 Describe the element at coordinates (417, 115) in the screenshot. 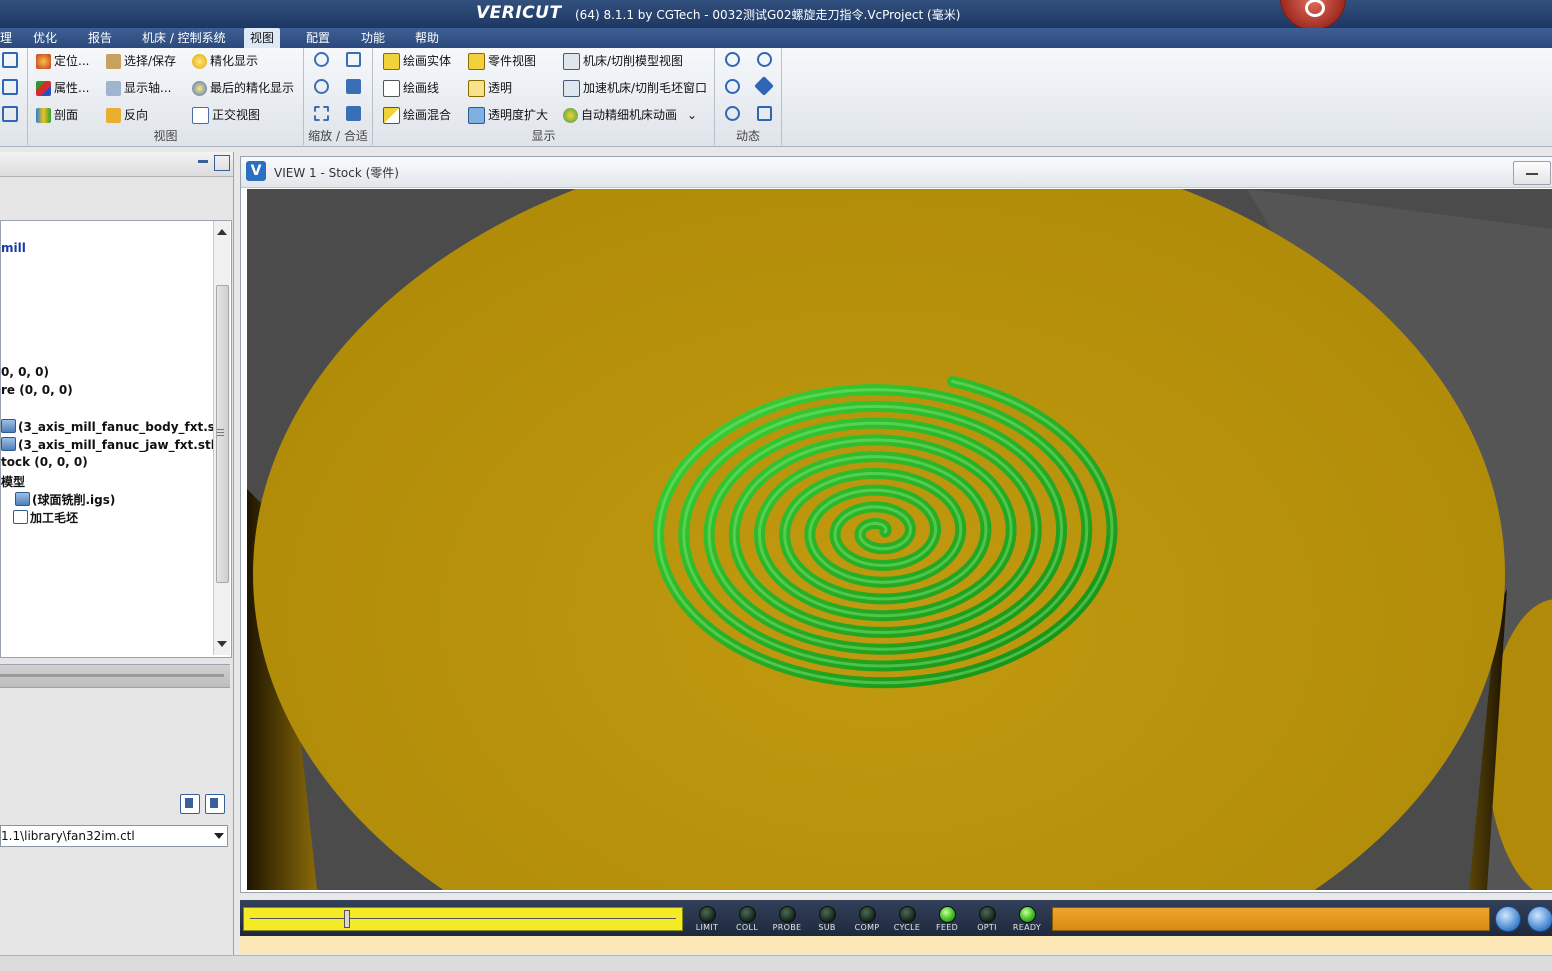

I see `draw-mixed-button: 绘画混合` at that location.